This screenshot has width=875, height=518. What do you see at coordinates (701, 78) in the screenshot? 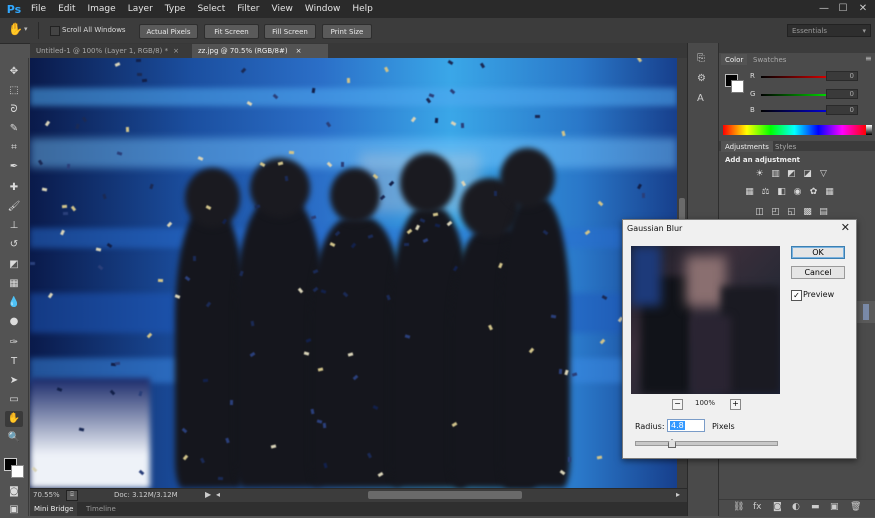
I see `properties-icon: ⚙` at bounding box center [701, 78].